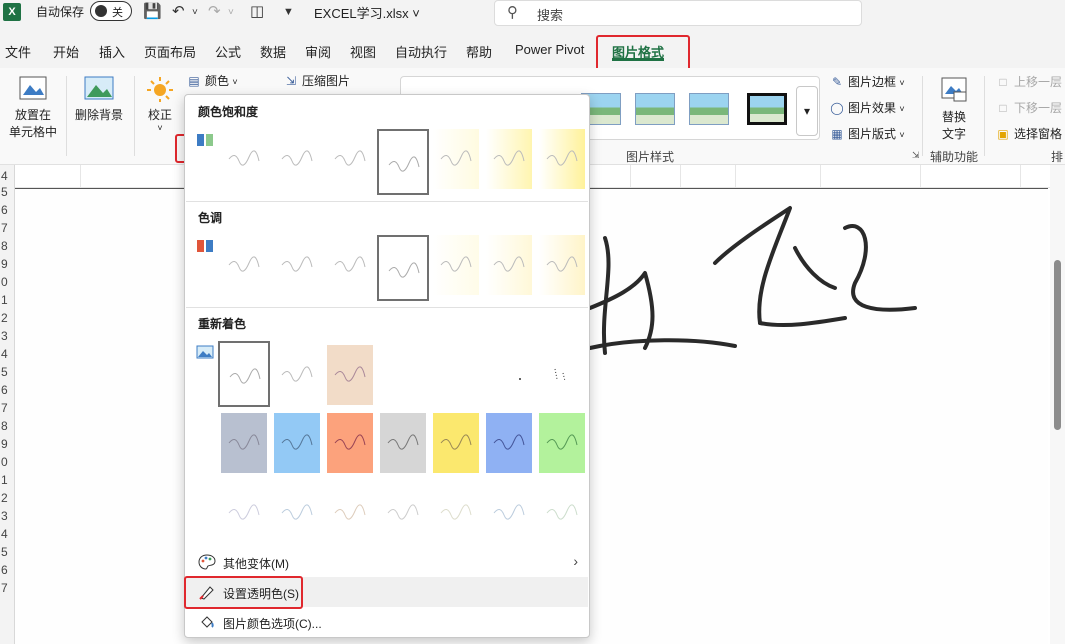 The width and height of the screenshot is (1065, 644). What do you see at coordinates (954, 109) in the screenshot?
I see `alt-text-button: 替换 文字` at bounding box center [954, 109].